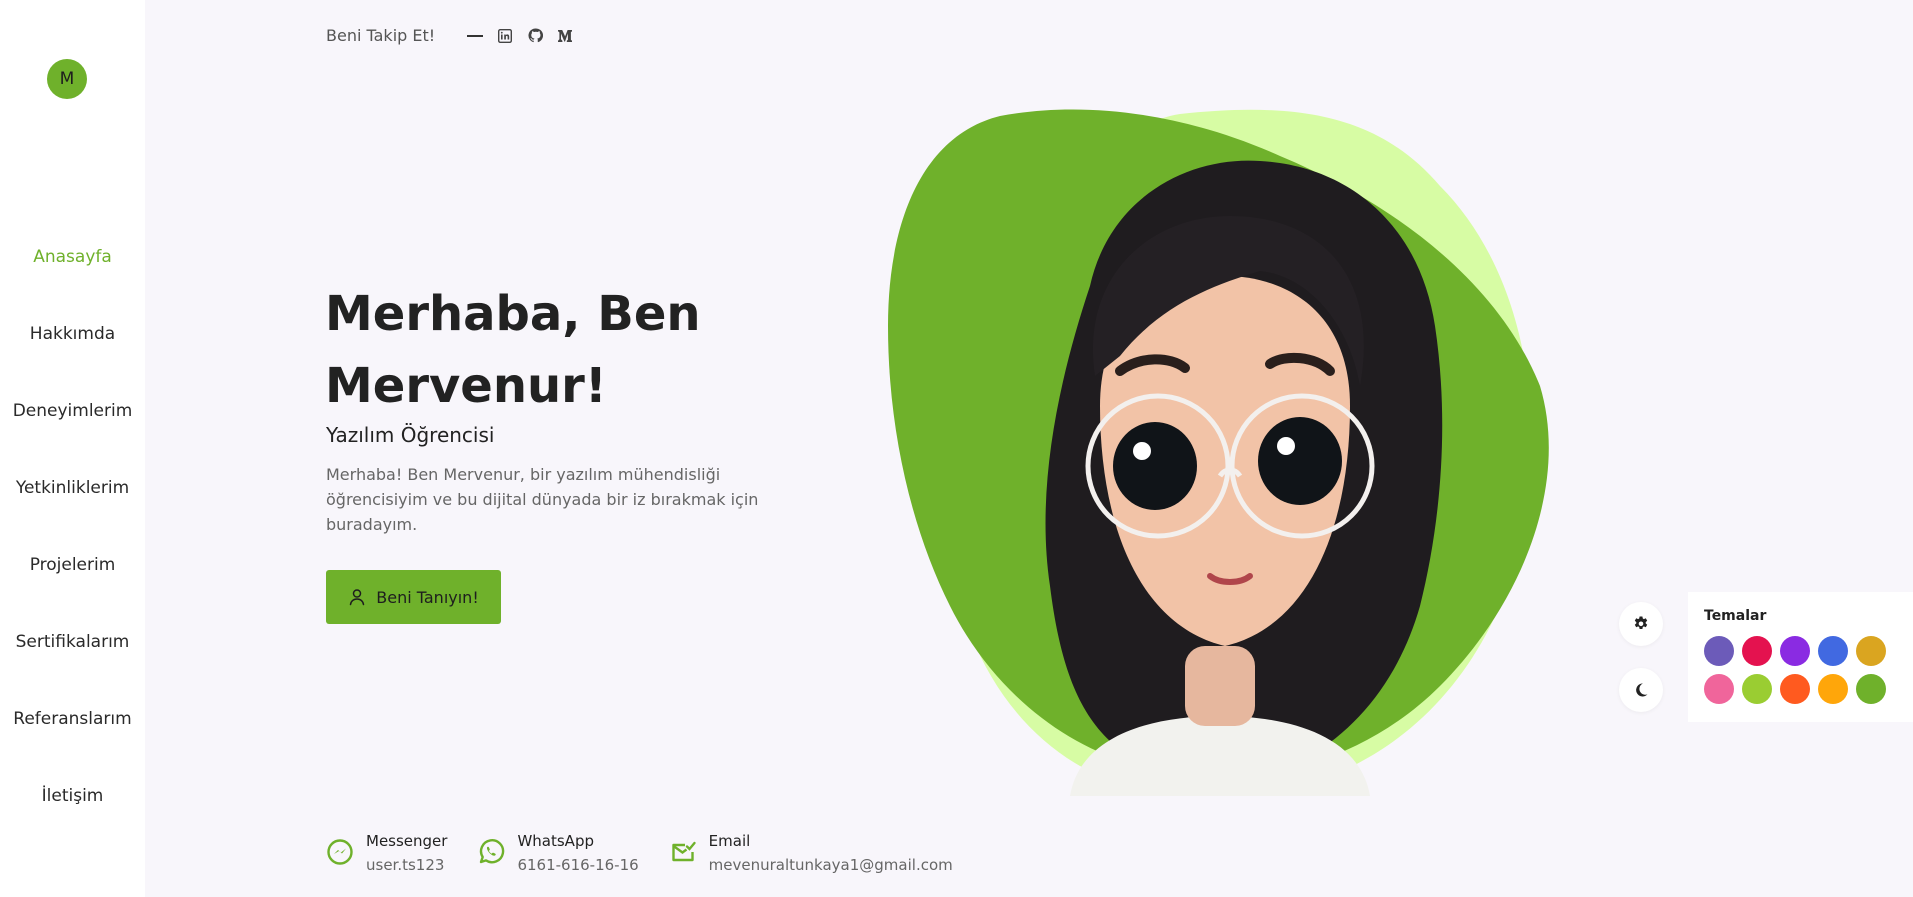  I want to click on nav-item-iletisim: İletişim, so click(72, 795).